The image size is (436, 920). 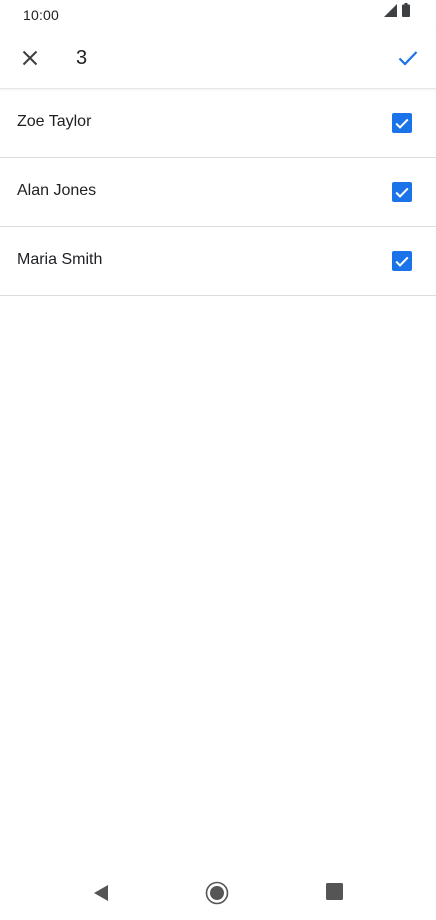 I want to click on recents-icon, so click(x=334, y=894).